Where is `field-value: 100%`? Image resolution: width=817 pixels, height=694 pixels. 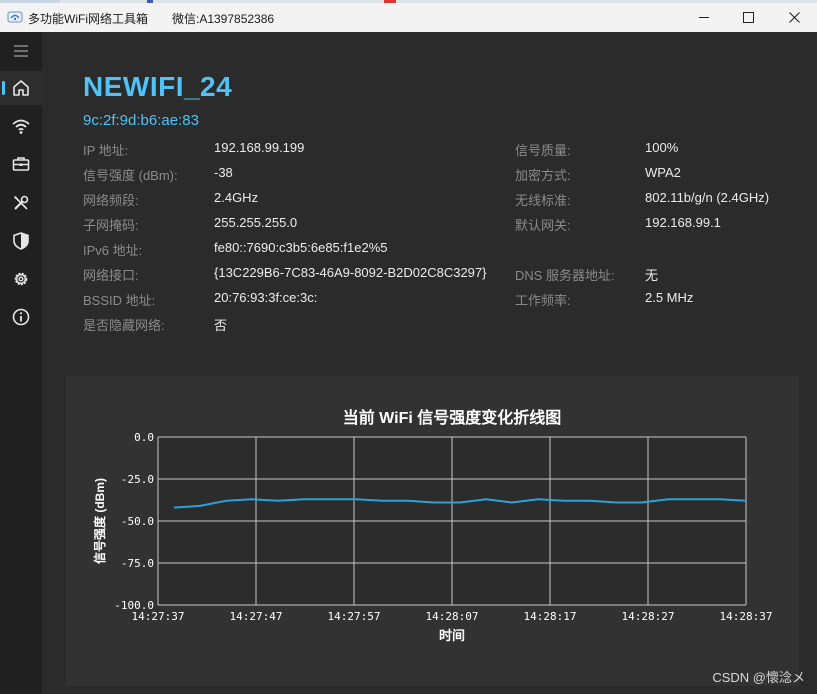 field-value: 100% is located at coordinates (662, 147).